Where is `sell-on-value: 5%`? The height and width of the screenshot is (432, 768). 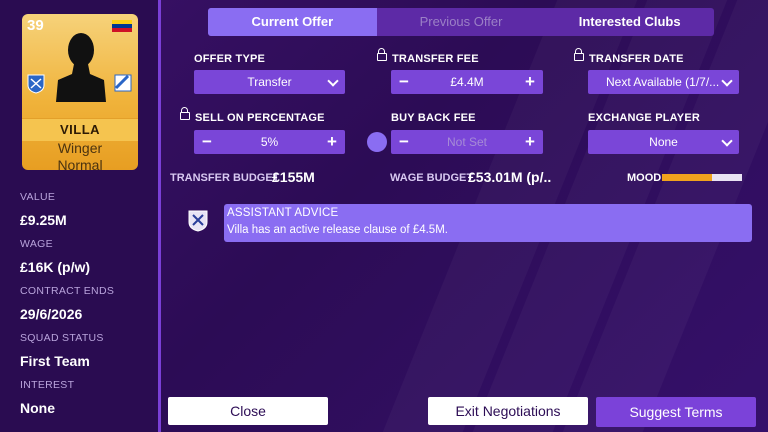 sell-on-value: 5% is located at coordinates (269, 142).